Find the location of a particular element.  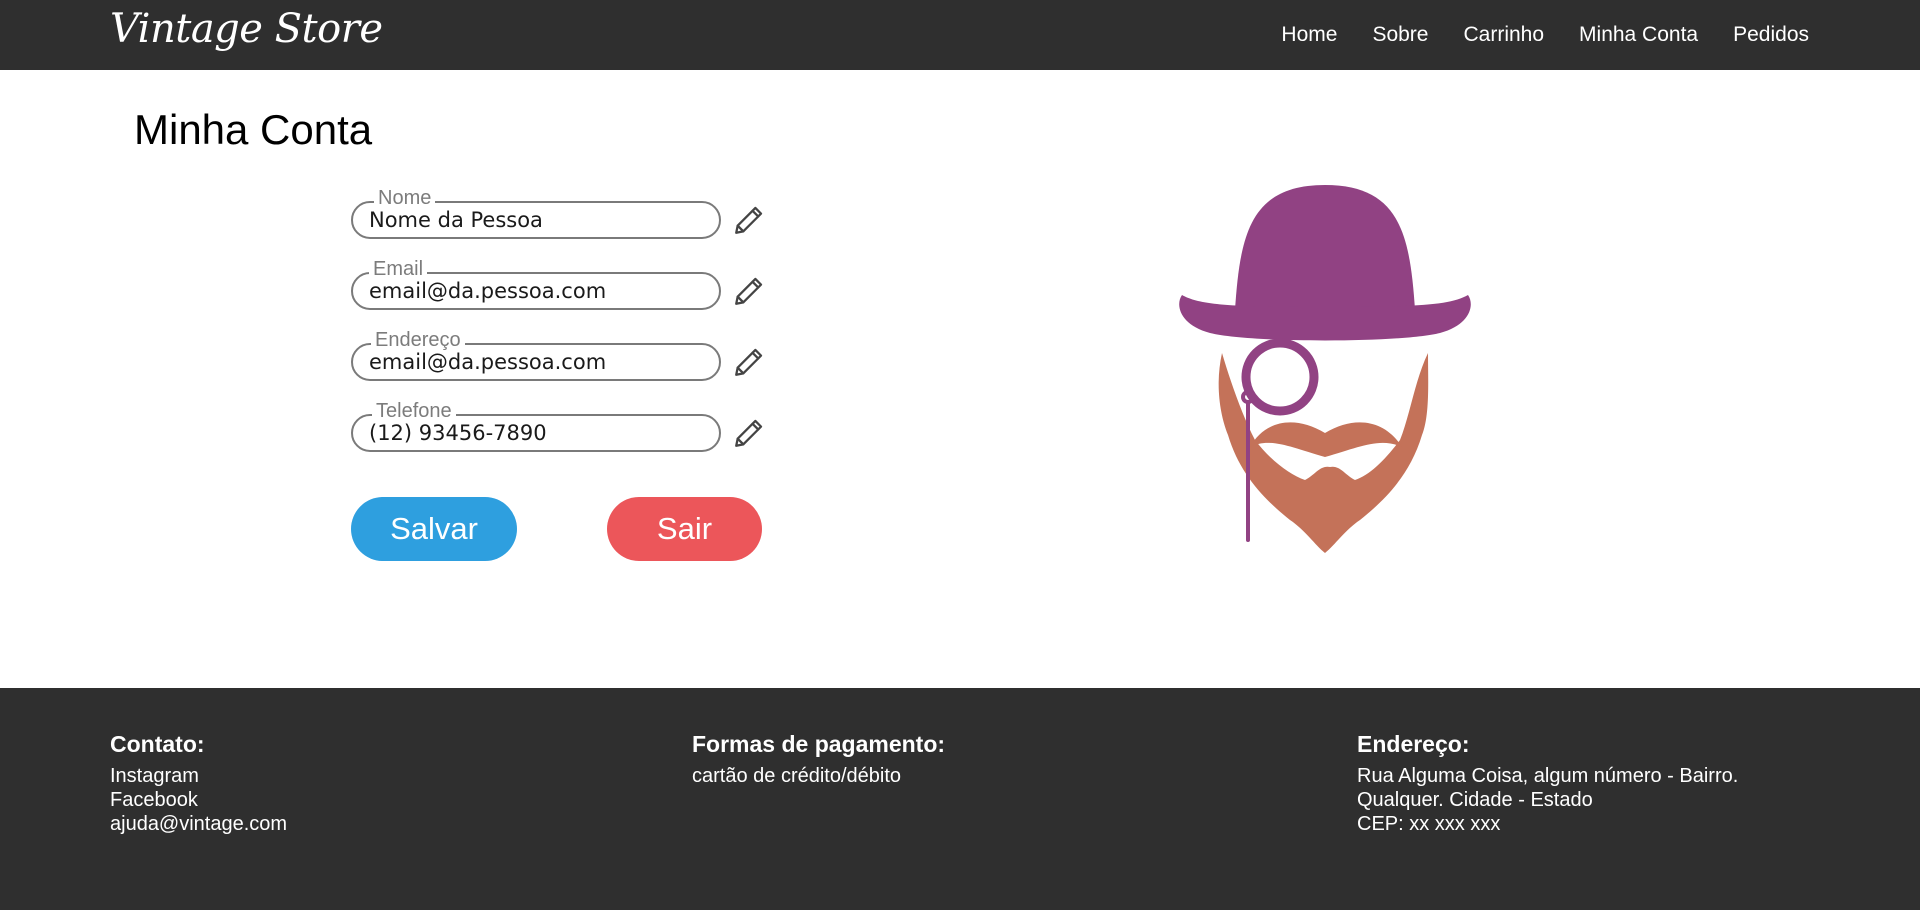

name-field-value: Nome da Pessoa is located at coordinates (456, 220).